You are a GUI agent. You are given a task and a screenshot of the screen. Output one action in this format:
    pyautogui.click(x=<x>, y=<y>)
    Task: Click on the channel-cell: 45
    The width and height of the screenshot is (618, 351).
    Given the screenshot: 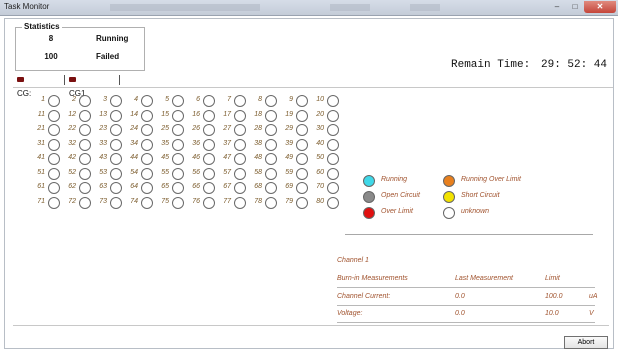 What is the action you would take?
    pyautogui.click(x=172, y=159)
    